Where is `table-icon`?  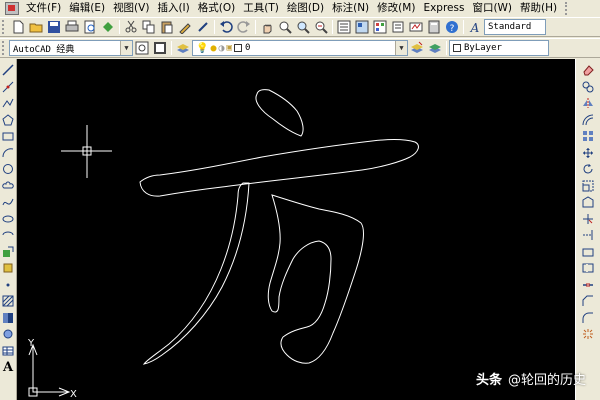 table-icon is located at coordinates (8, 351).